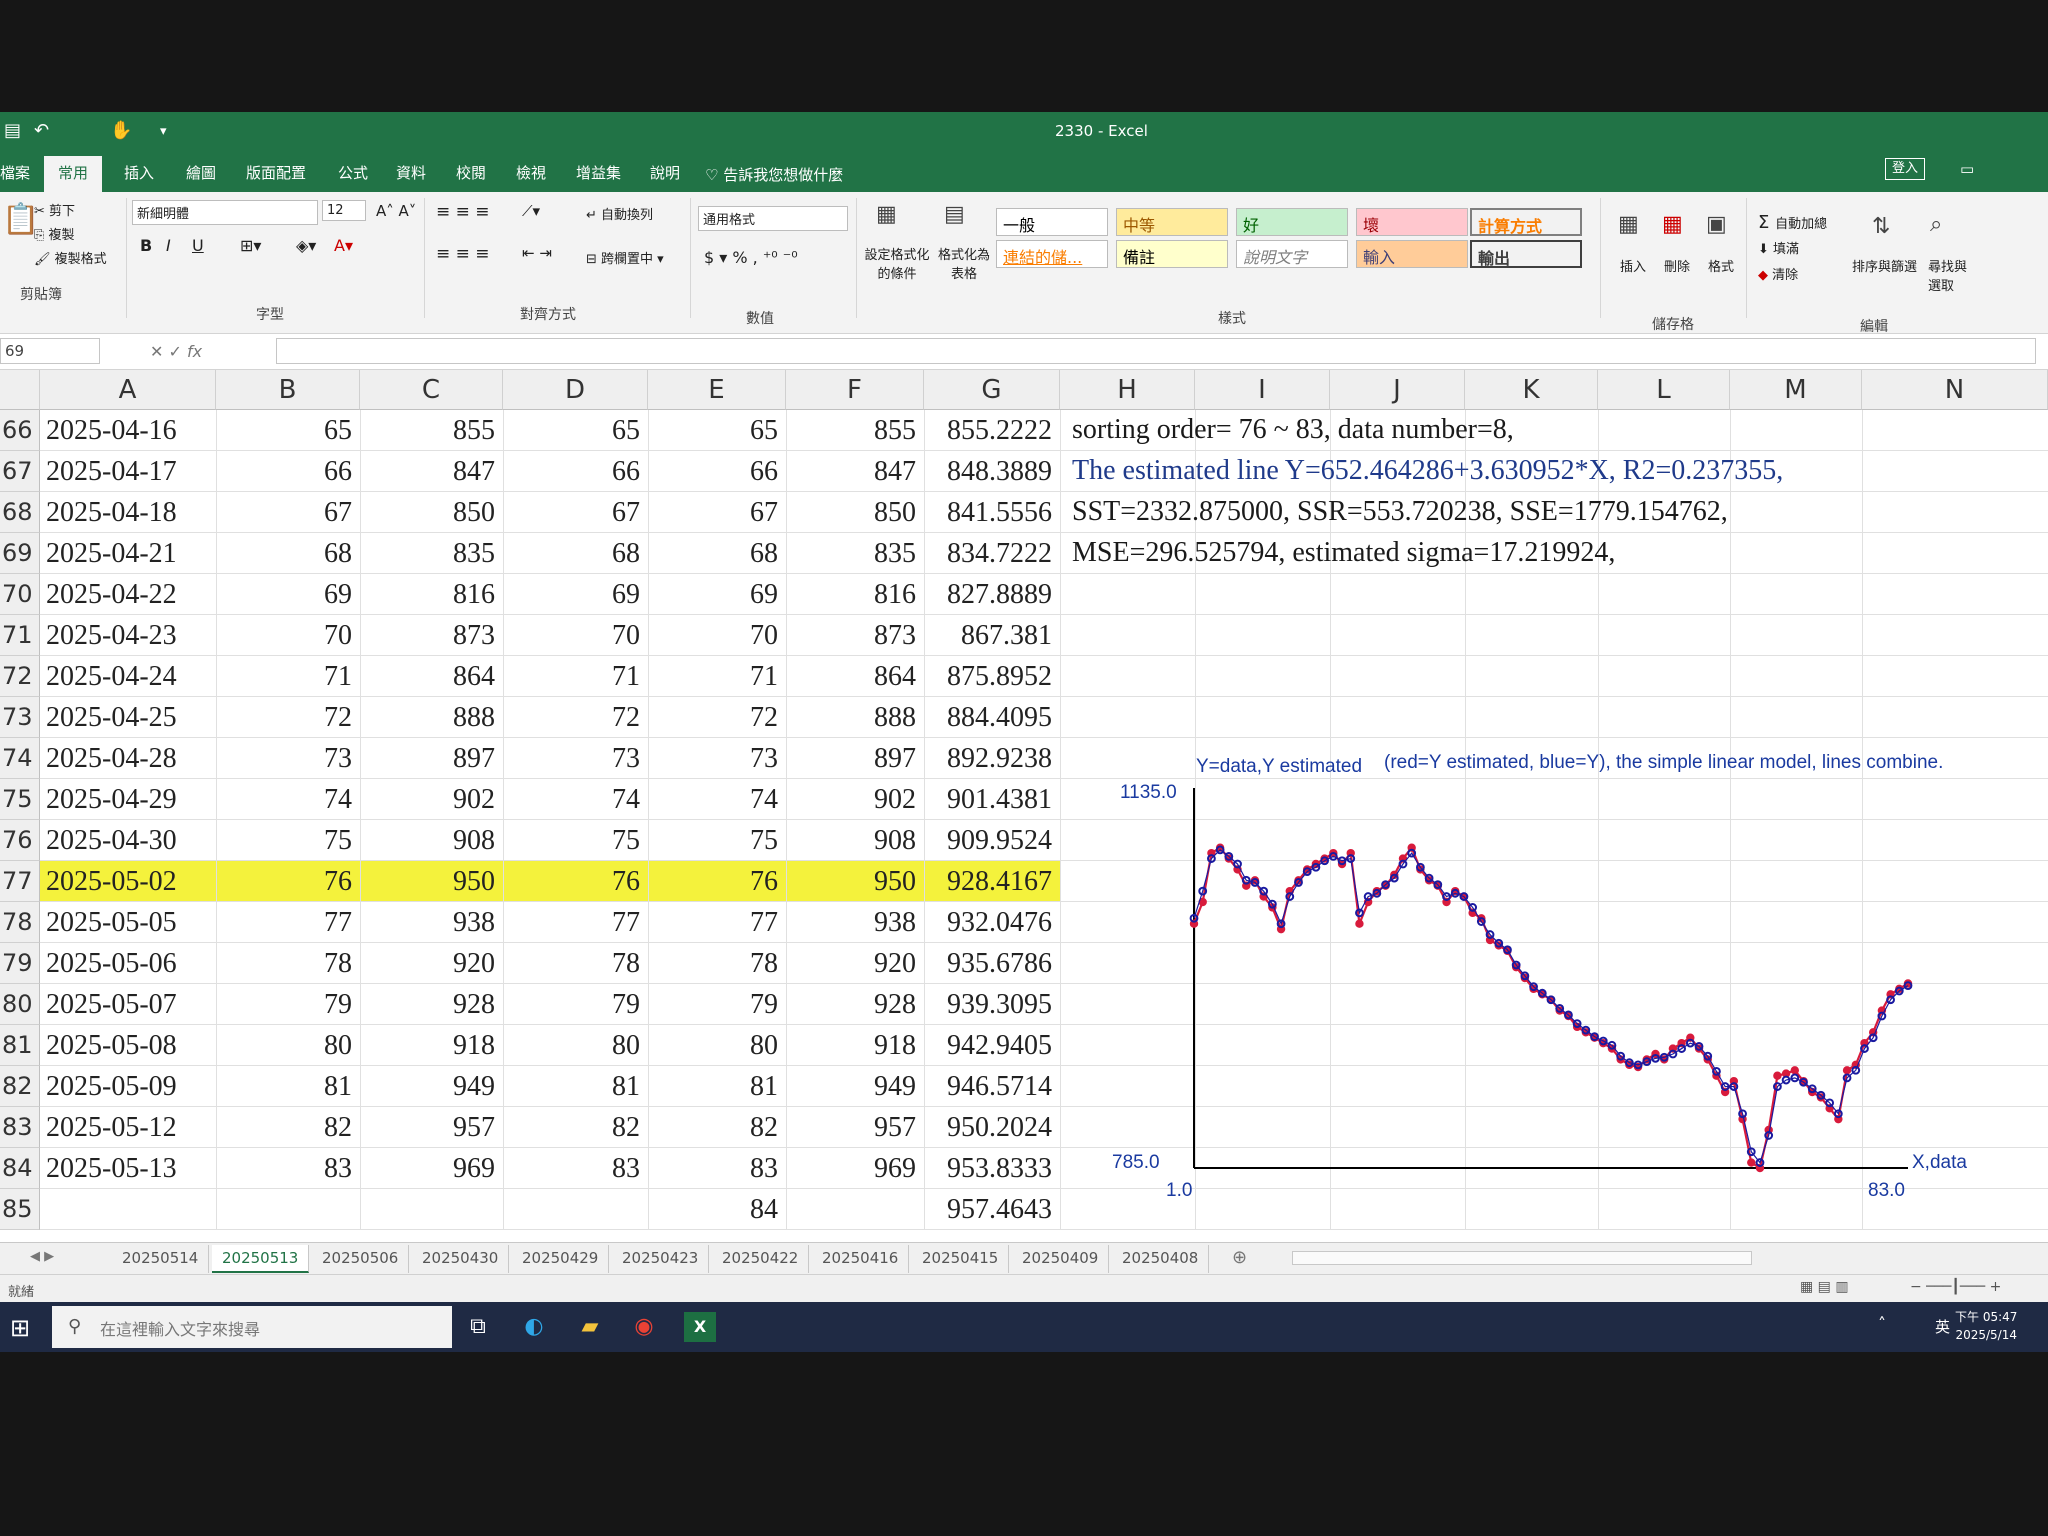 The height and width of the screenshot is (1536, 2048). Describe the element at coordinates (717, 1004) in the screenshot. I see `cell-e: 79` at that location.